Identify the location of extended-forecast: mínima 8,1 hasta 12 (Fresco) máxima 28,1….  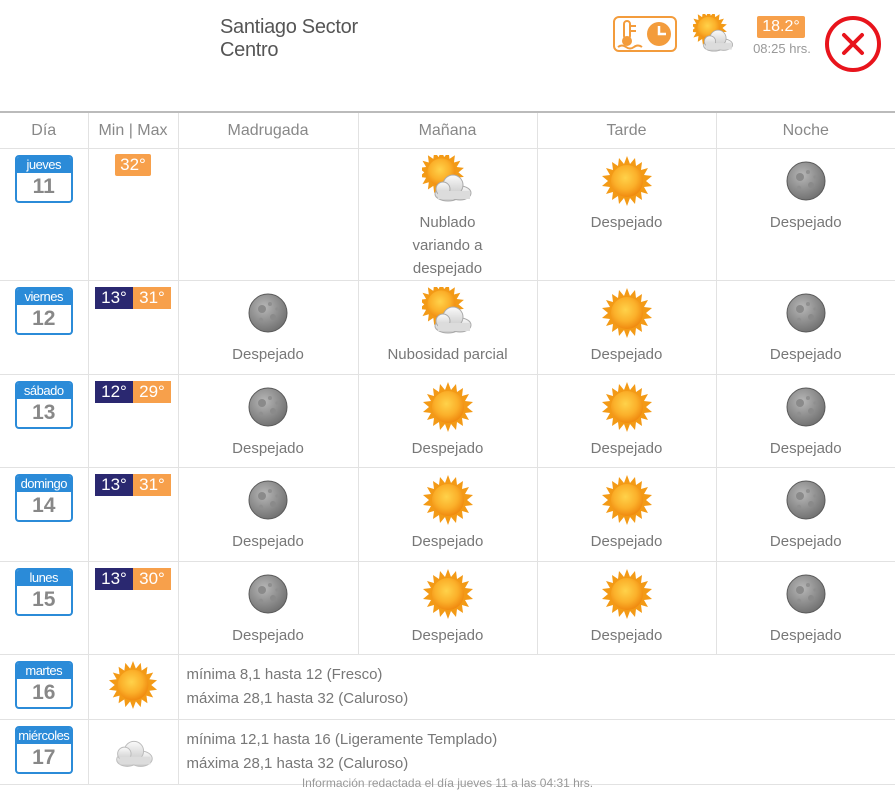
(536, 687).